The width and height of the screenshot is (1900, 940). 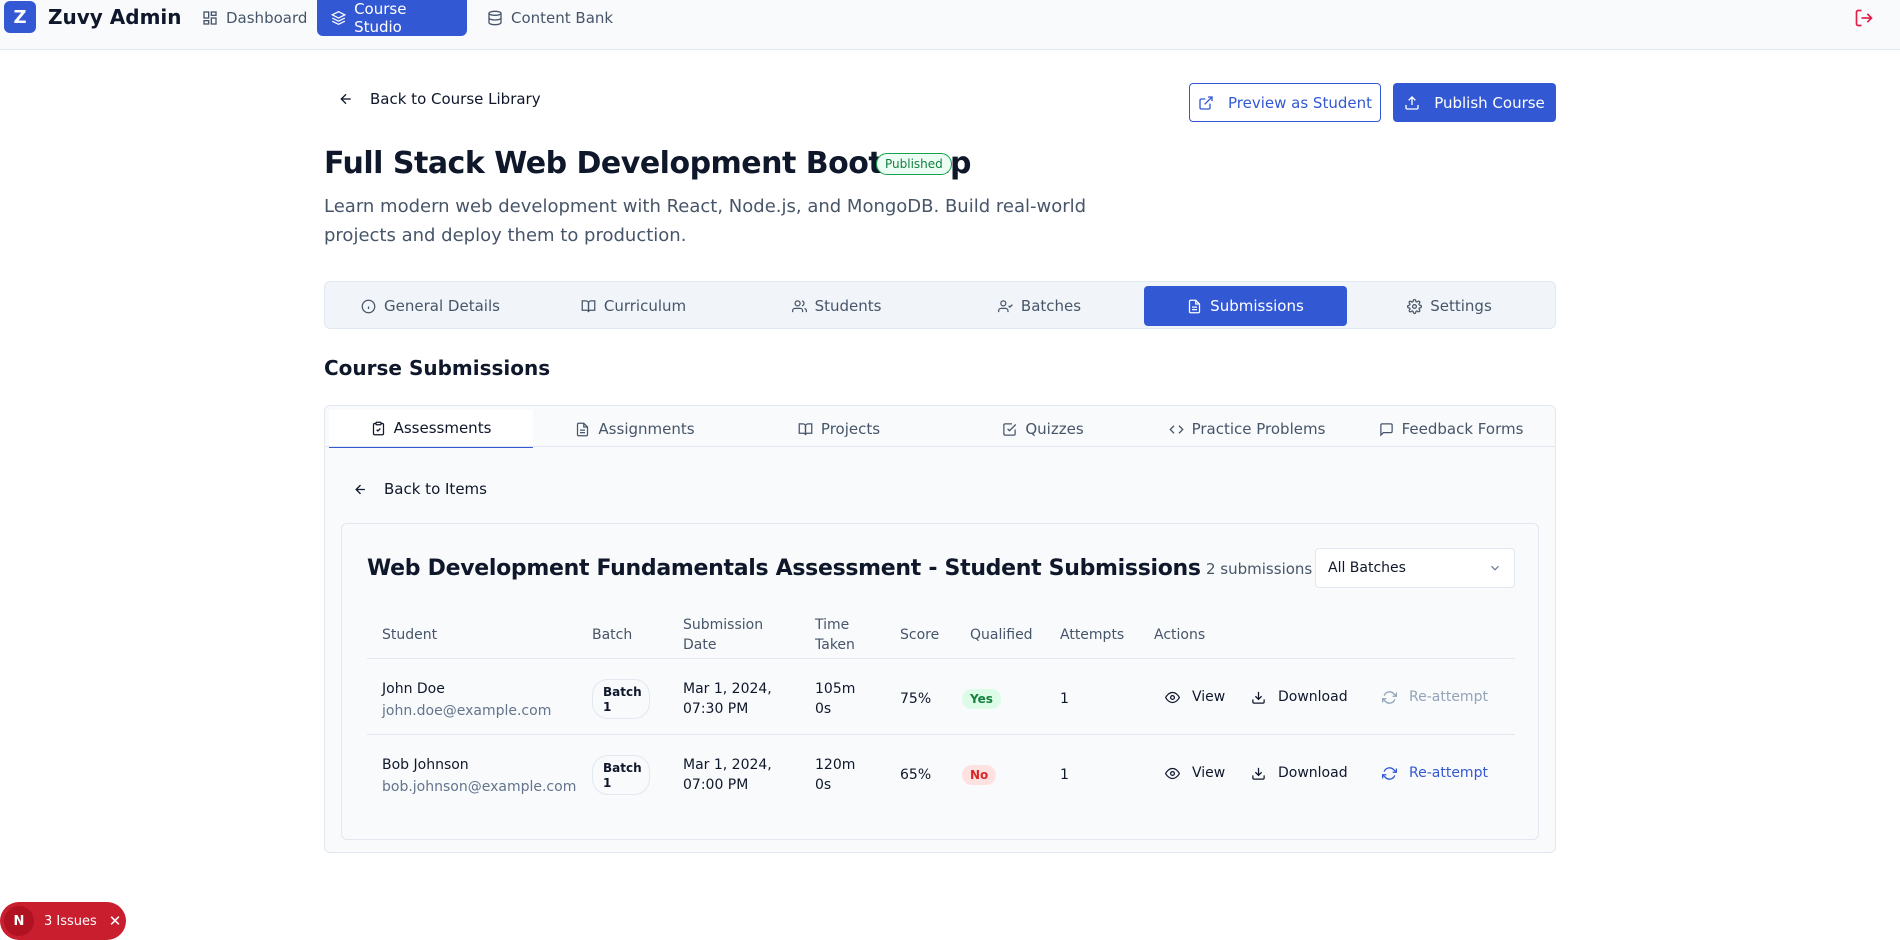 What do you see at coordinates (550, 18) in the screenshot?
I see `nav-content-bank: Content Bank` at bounding box center [550, 18].